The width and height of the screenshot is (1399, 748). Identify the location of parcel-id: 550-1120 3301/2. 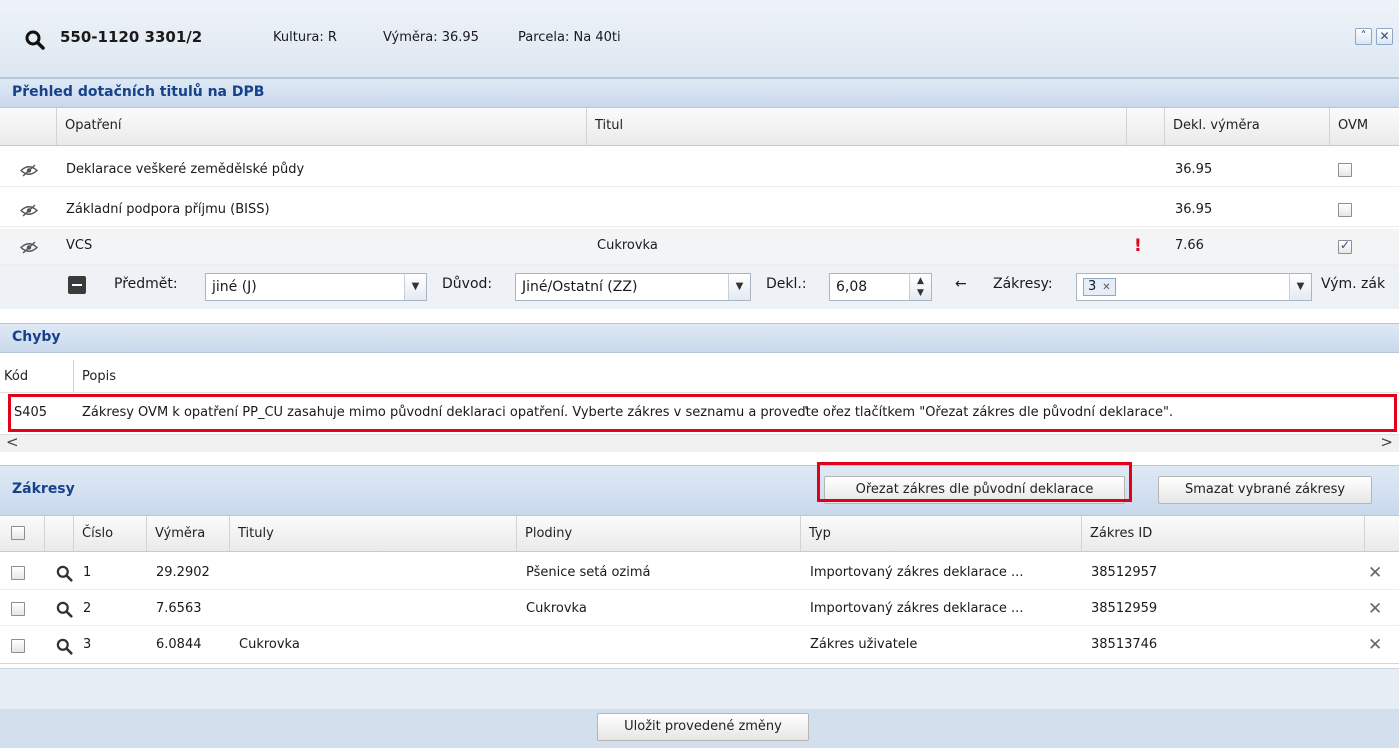
(131, 37).